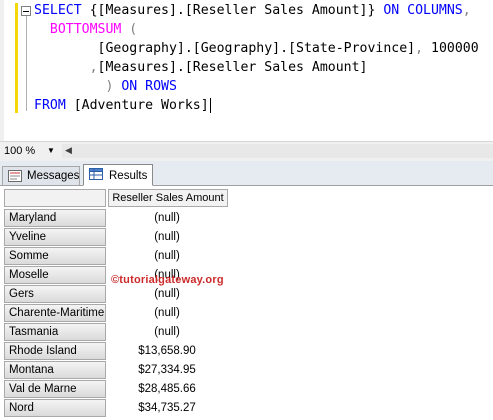  I want to click on row-header: Tasmania, so click(55, 332).